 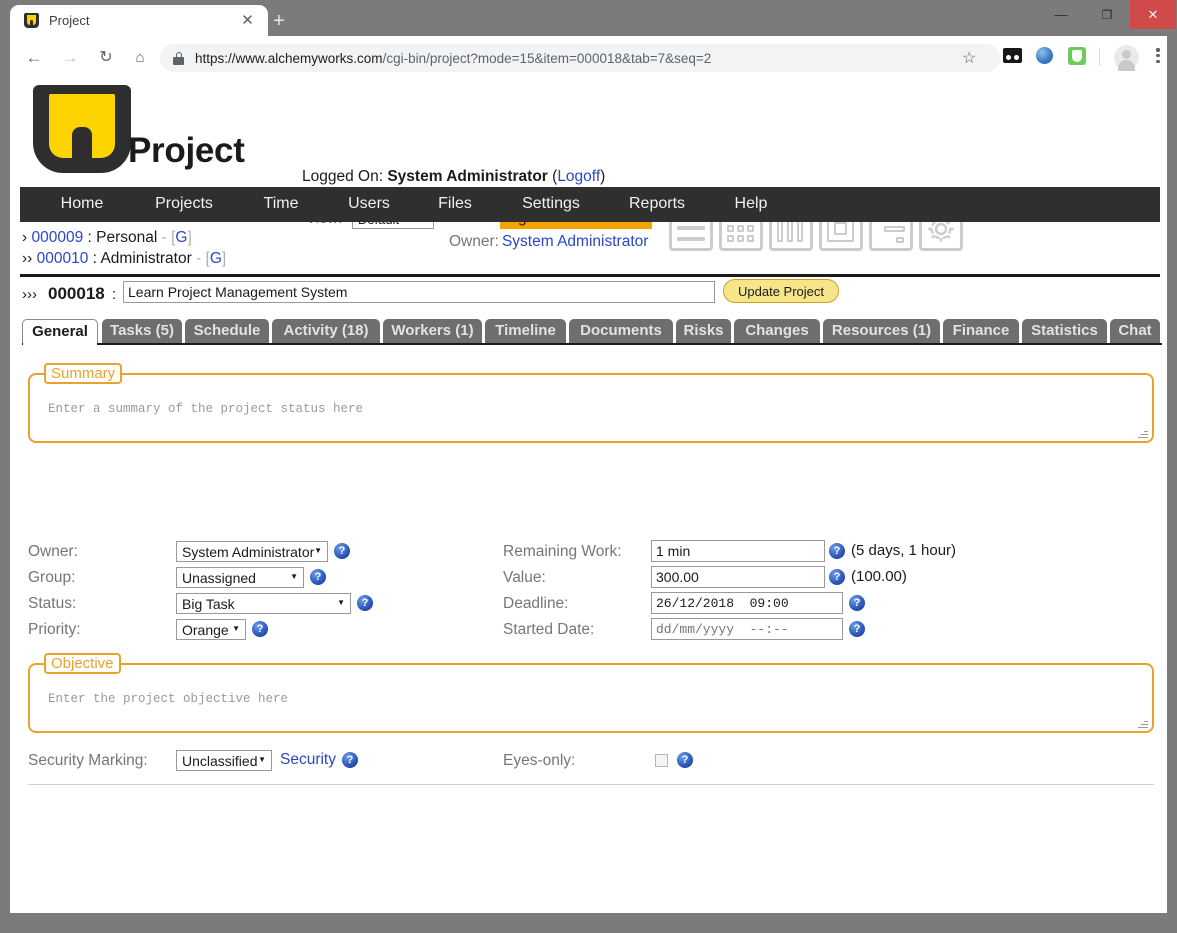 I want to click on browser-tab: Project ✕, so click(x=139, y=20).